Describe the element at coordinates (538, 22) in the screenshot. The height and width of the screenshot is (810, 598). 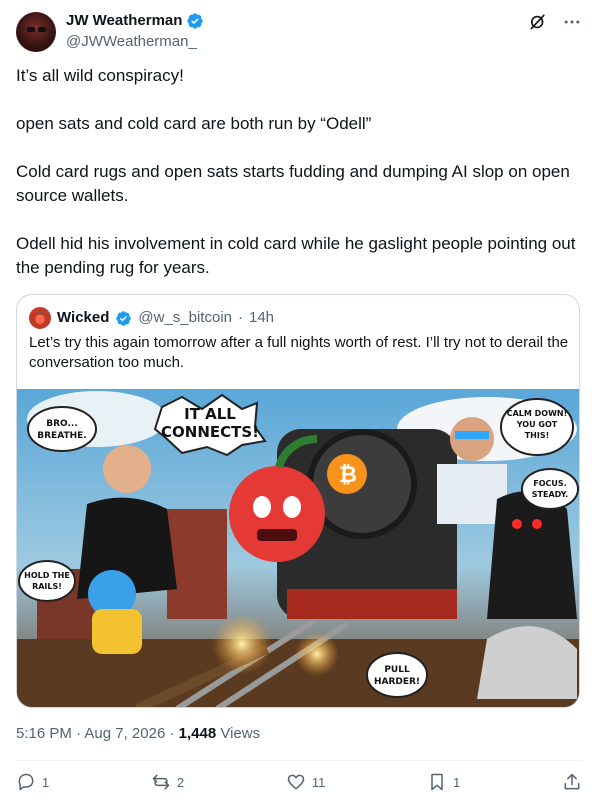
I see `grok-icon` at that location.